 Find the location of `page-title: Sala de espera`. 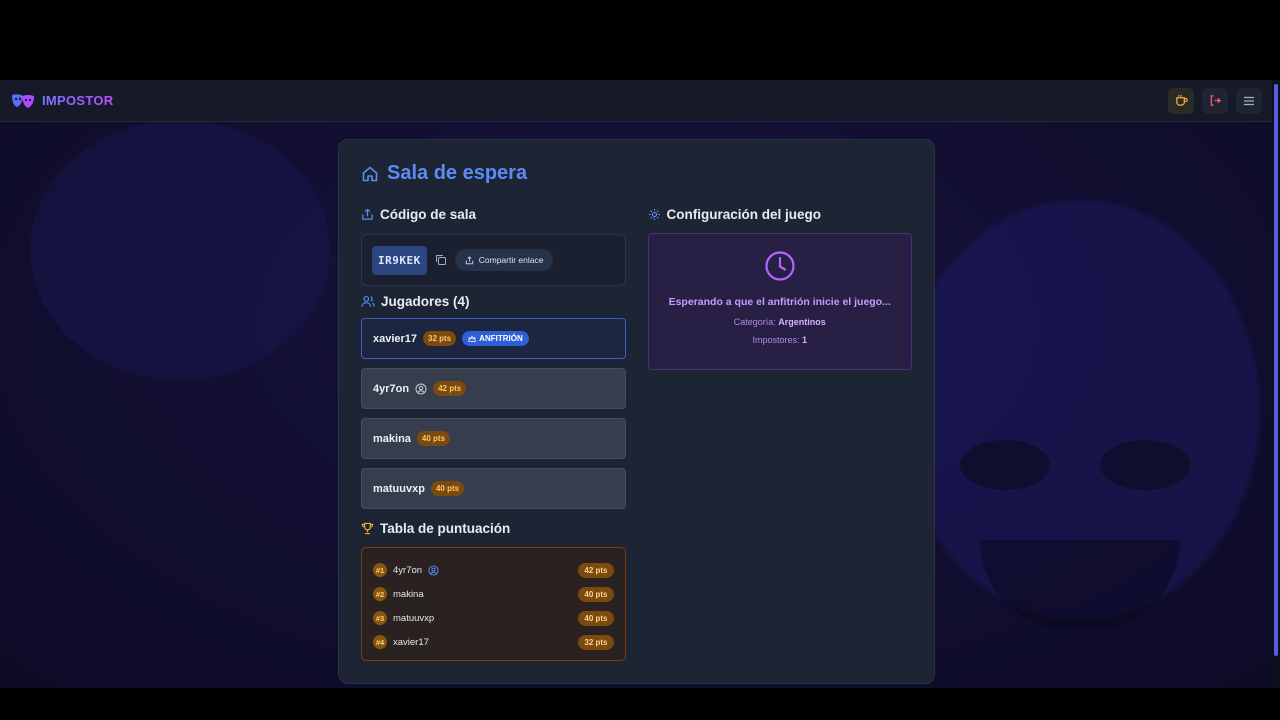

page-title: Sala de espera is located at coordinates (636, 173).